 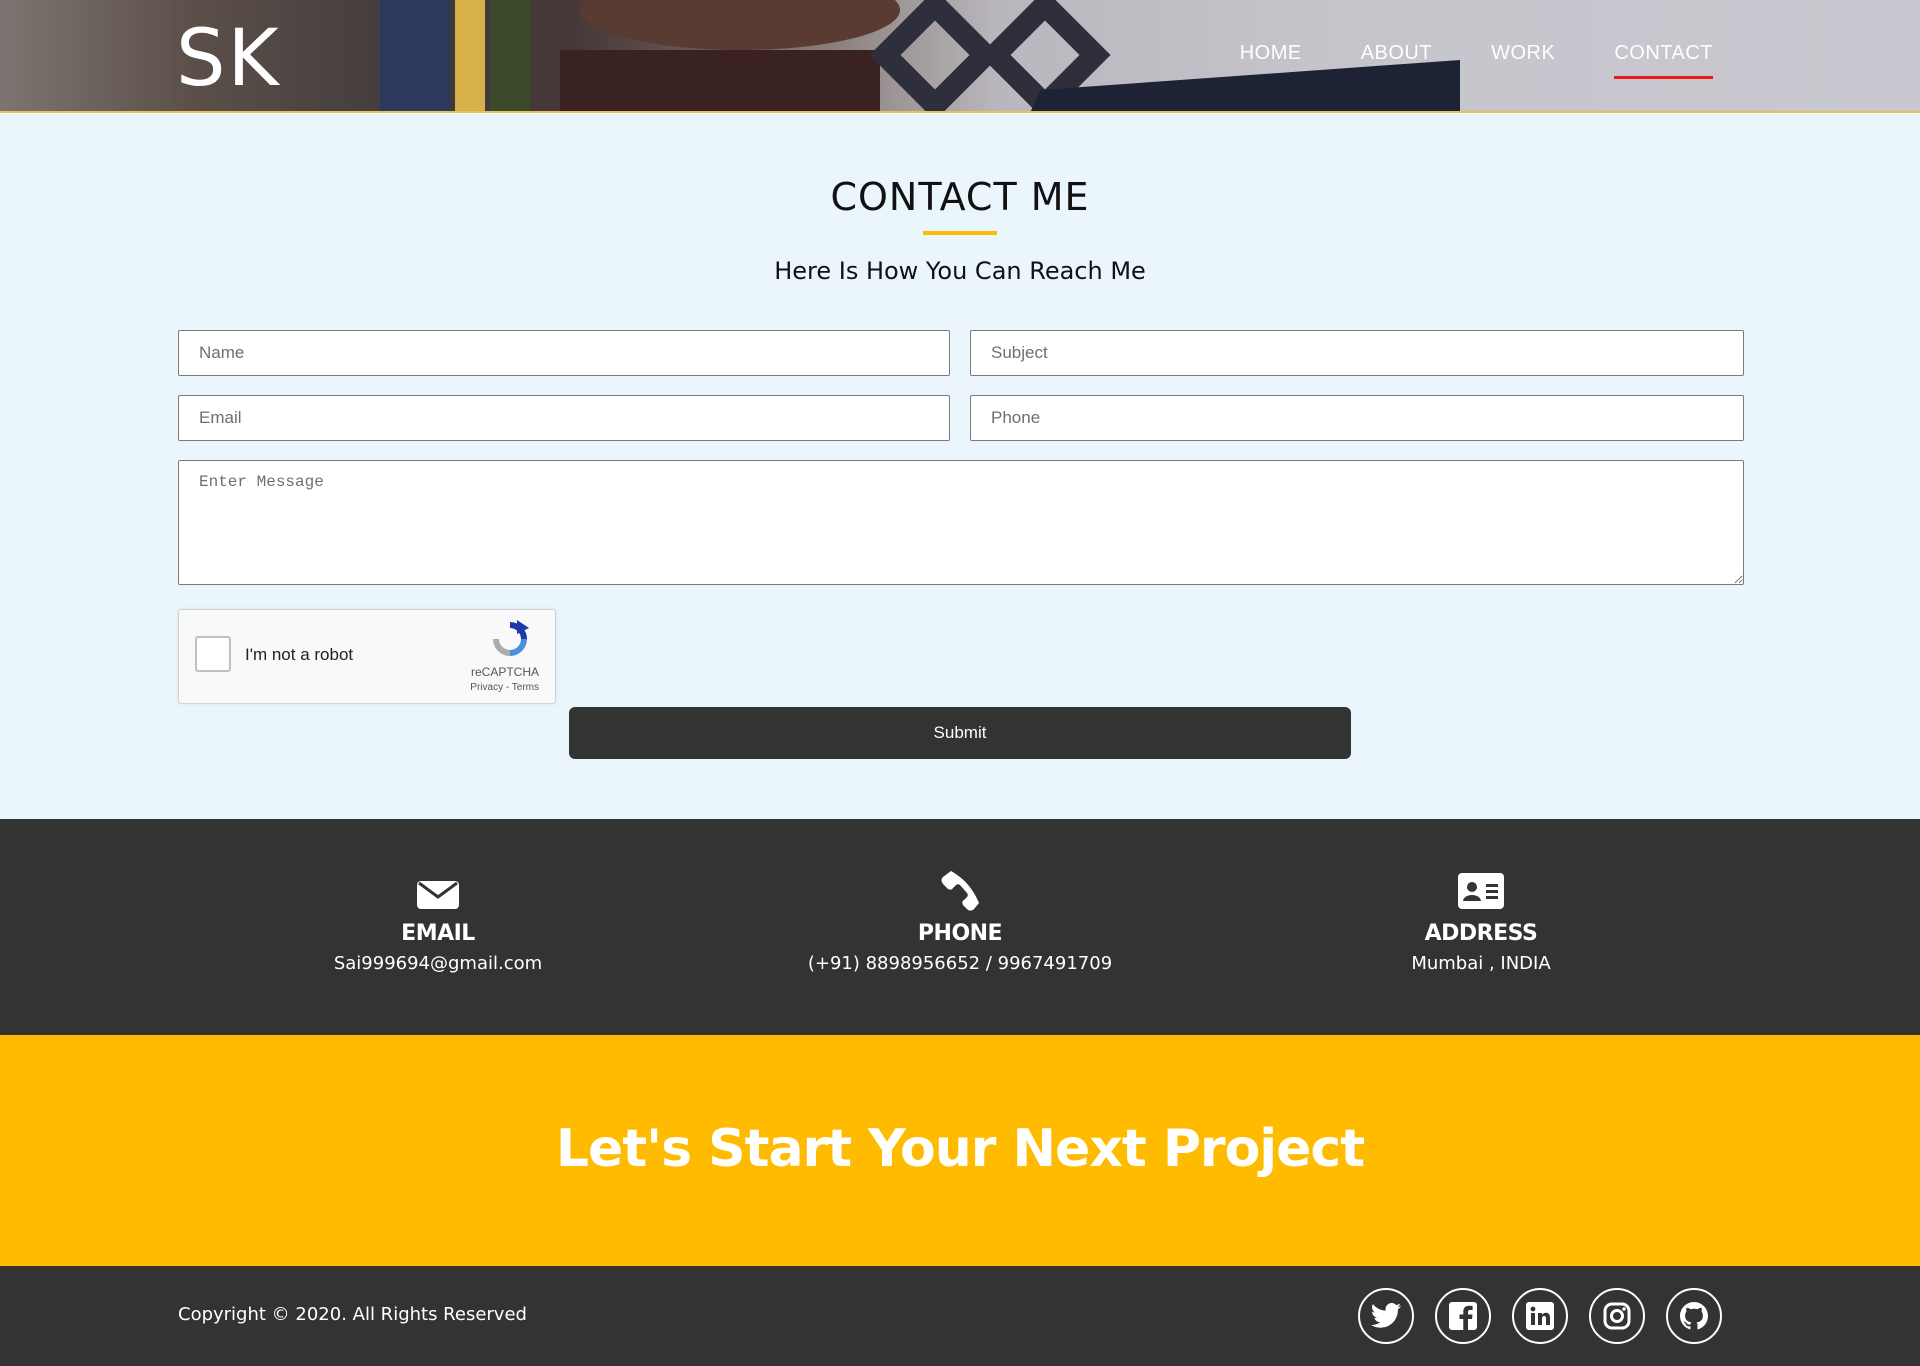 I want to click on phone-input, so click(x=1357, y=418).